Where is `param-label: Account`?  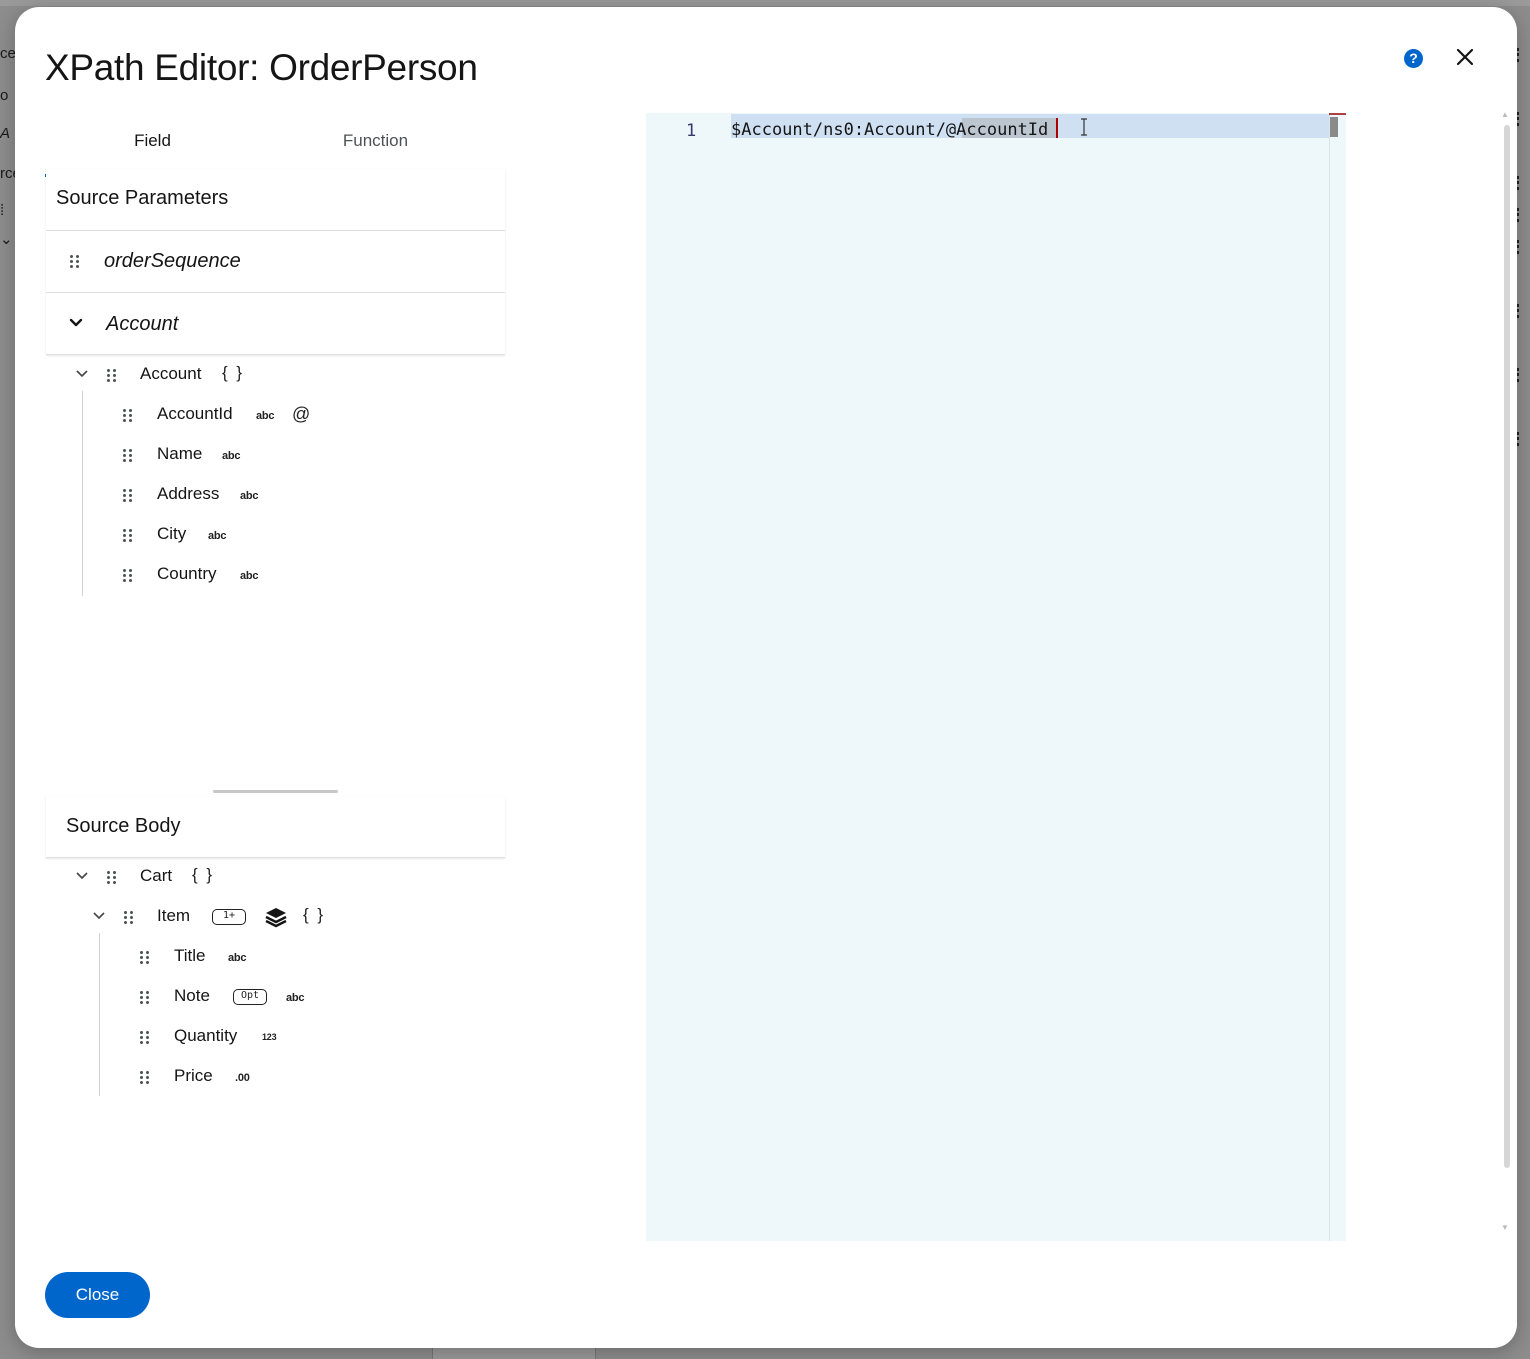
param-label: Account is located at coordinates (142, 324).